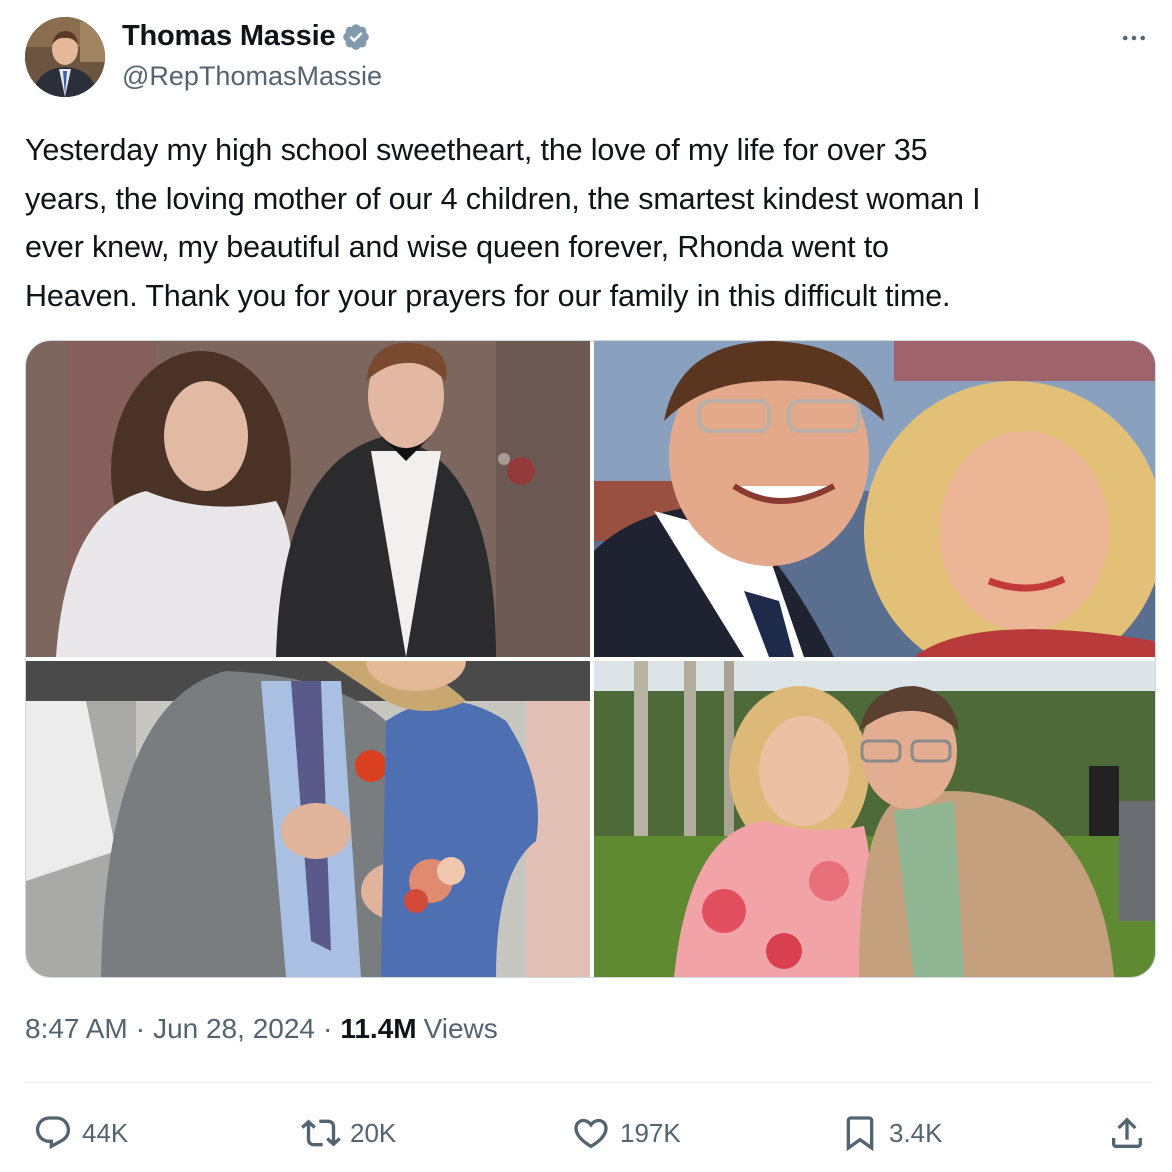 Image resolution: width=1172 pixels, height=1172 pixels. What do you see at coordinates (356, 37) in the screenshot?
I see `verified-badge-icon` at bounding box center [356, 37].